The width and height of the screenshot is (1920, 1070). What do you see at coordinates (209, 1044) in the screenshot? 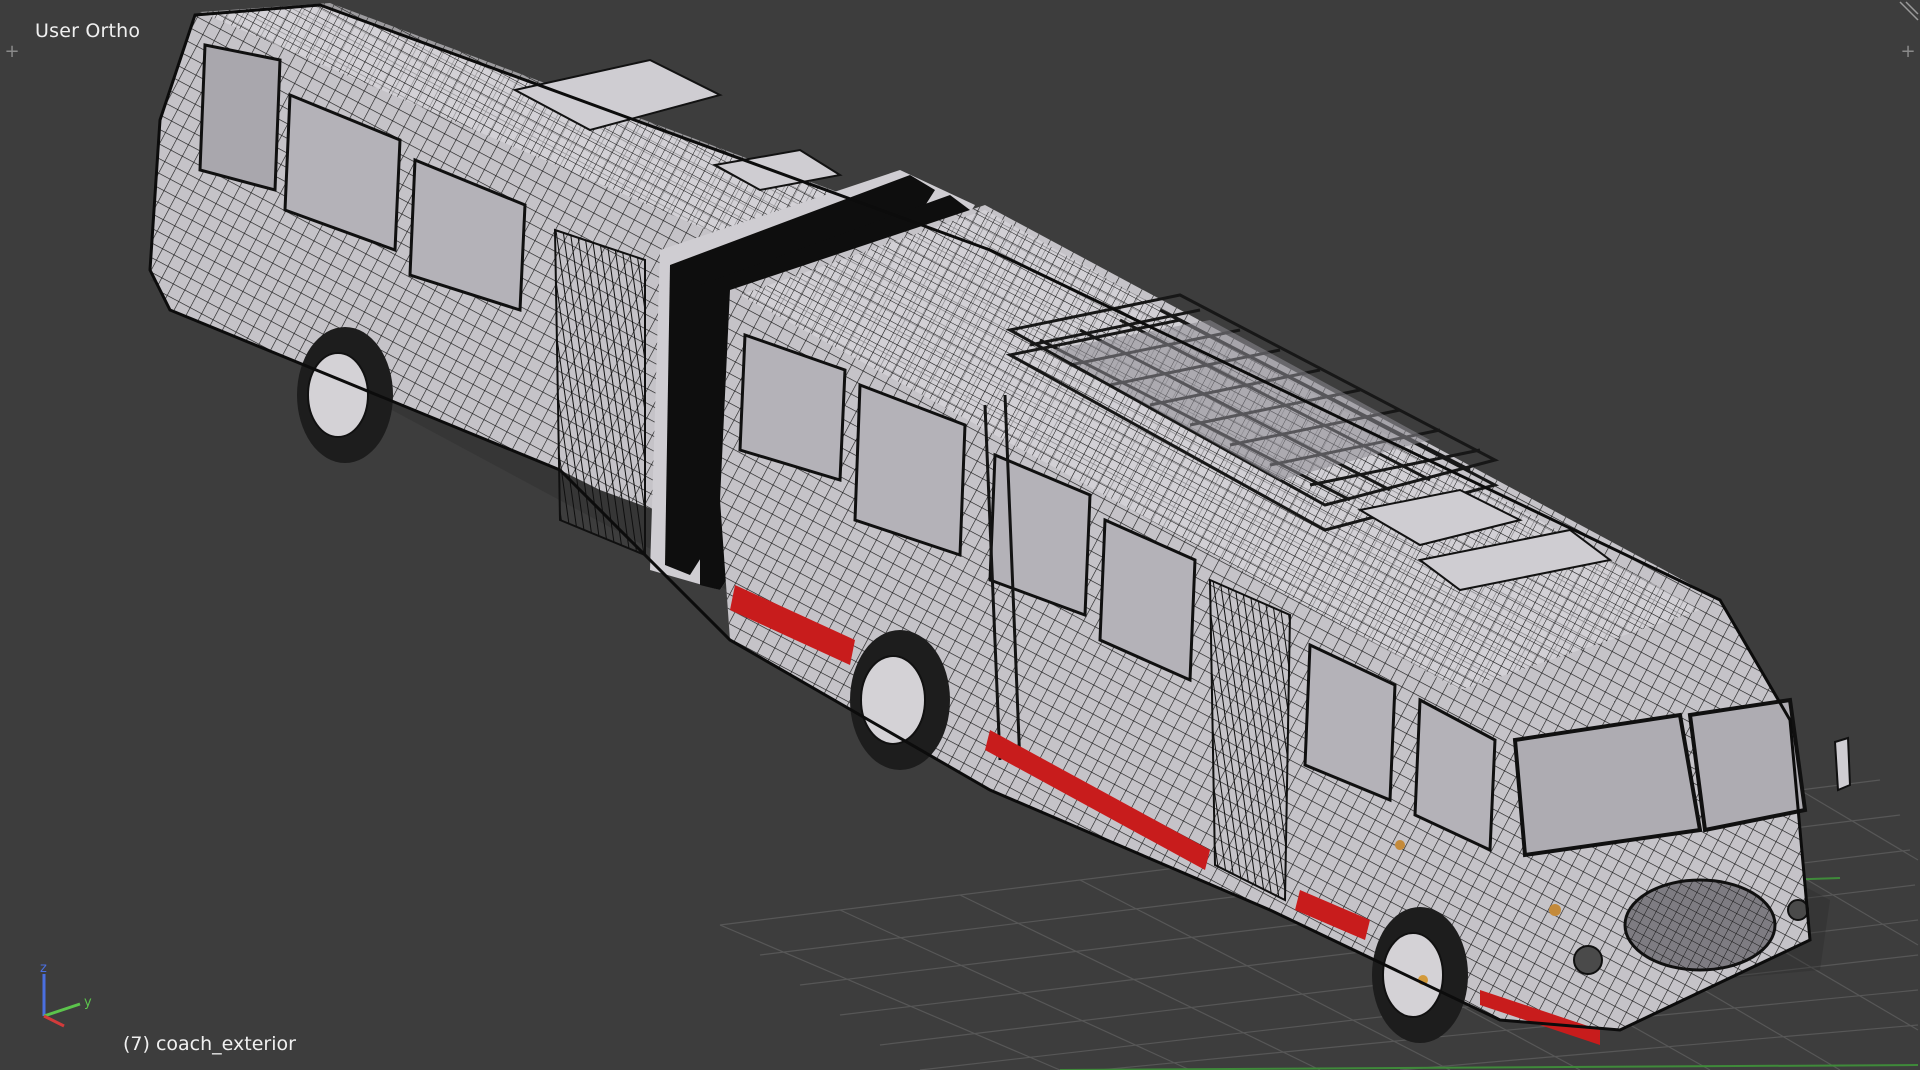
I see `active-object-label: (7) coach_exterior` at bounding box center [209, 1044].